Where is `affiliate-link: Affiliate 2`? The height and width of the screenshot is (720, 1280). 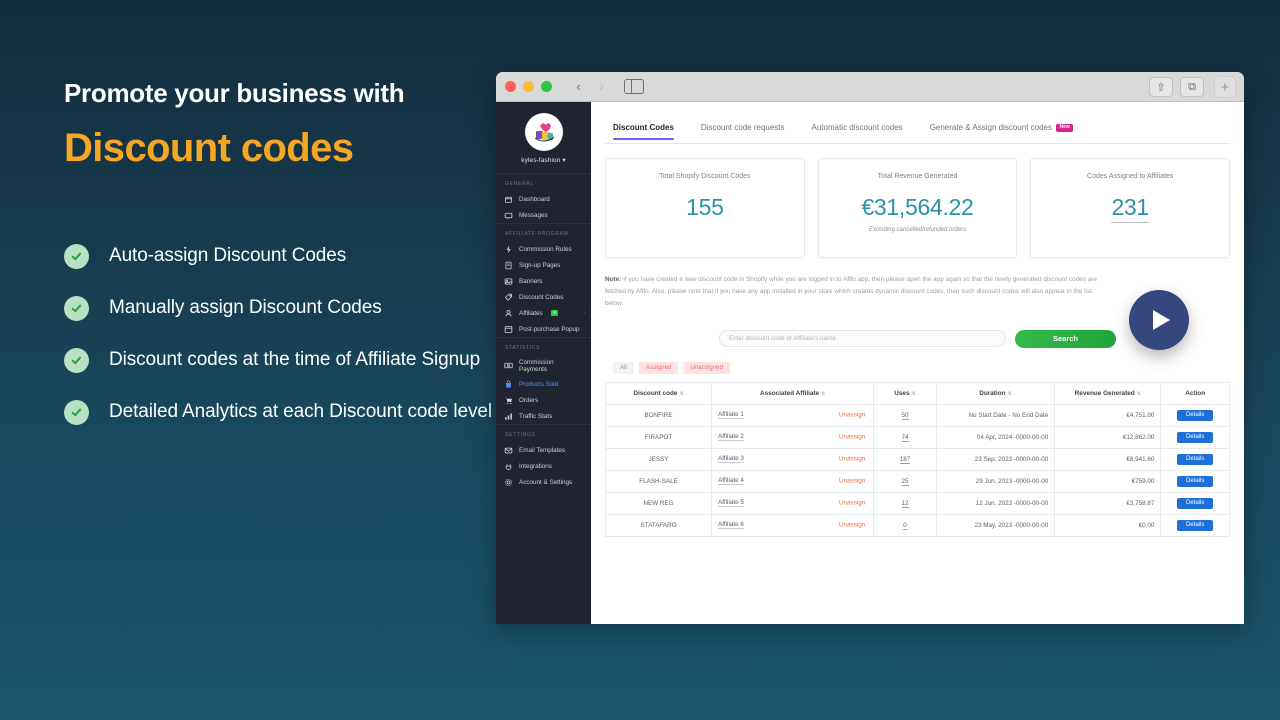 affiliate-link: Affiliate 2 is located at coordinates (731, 437).